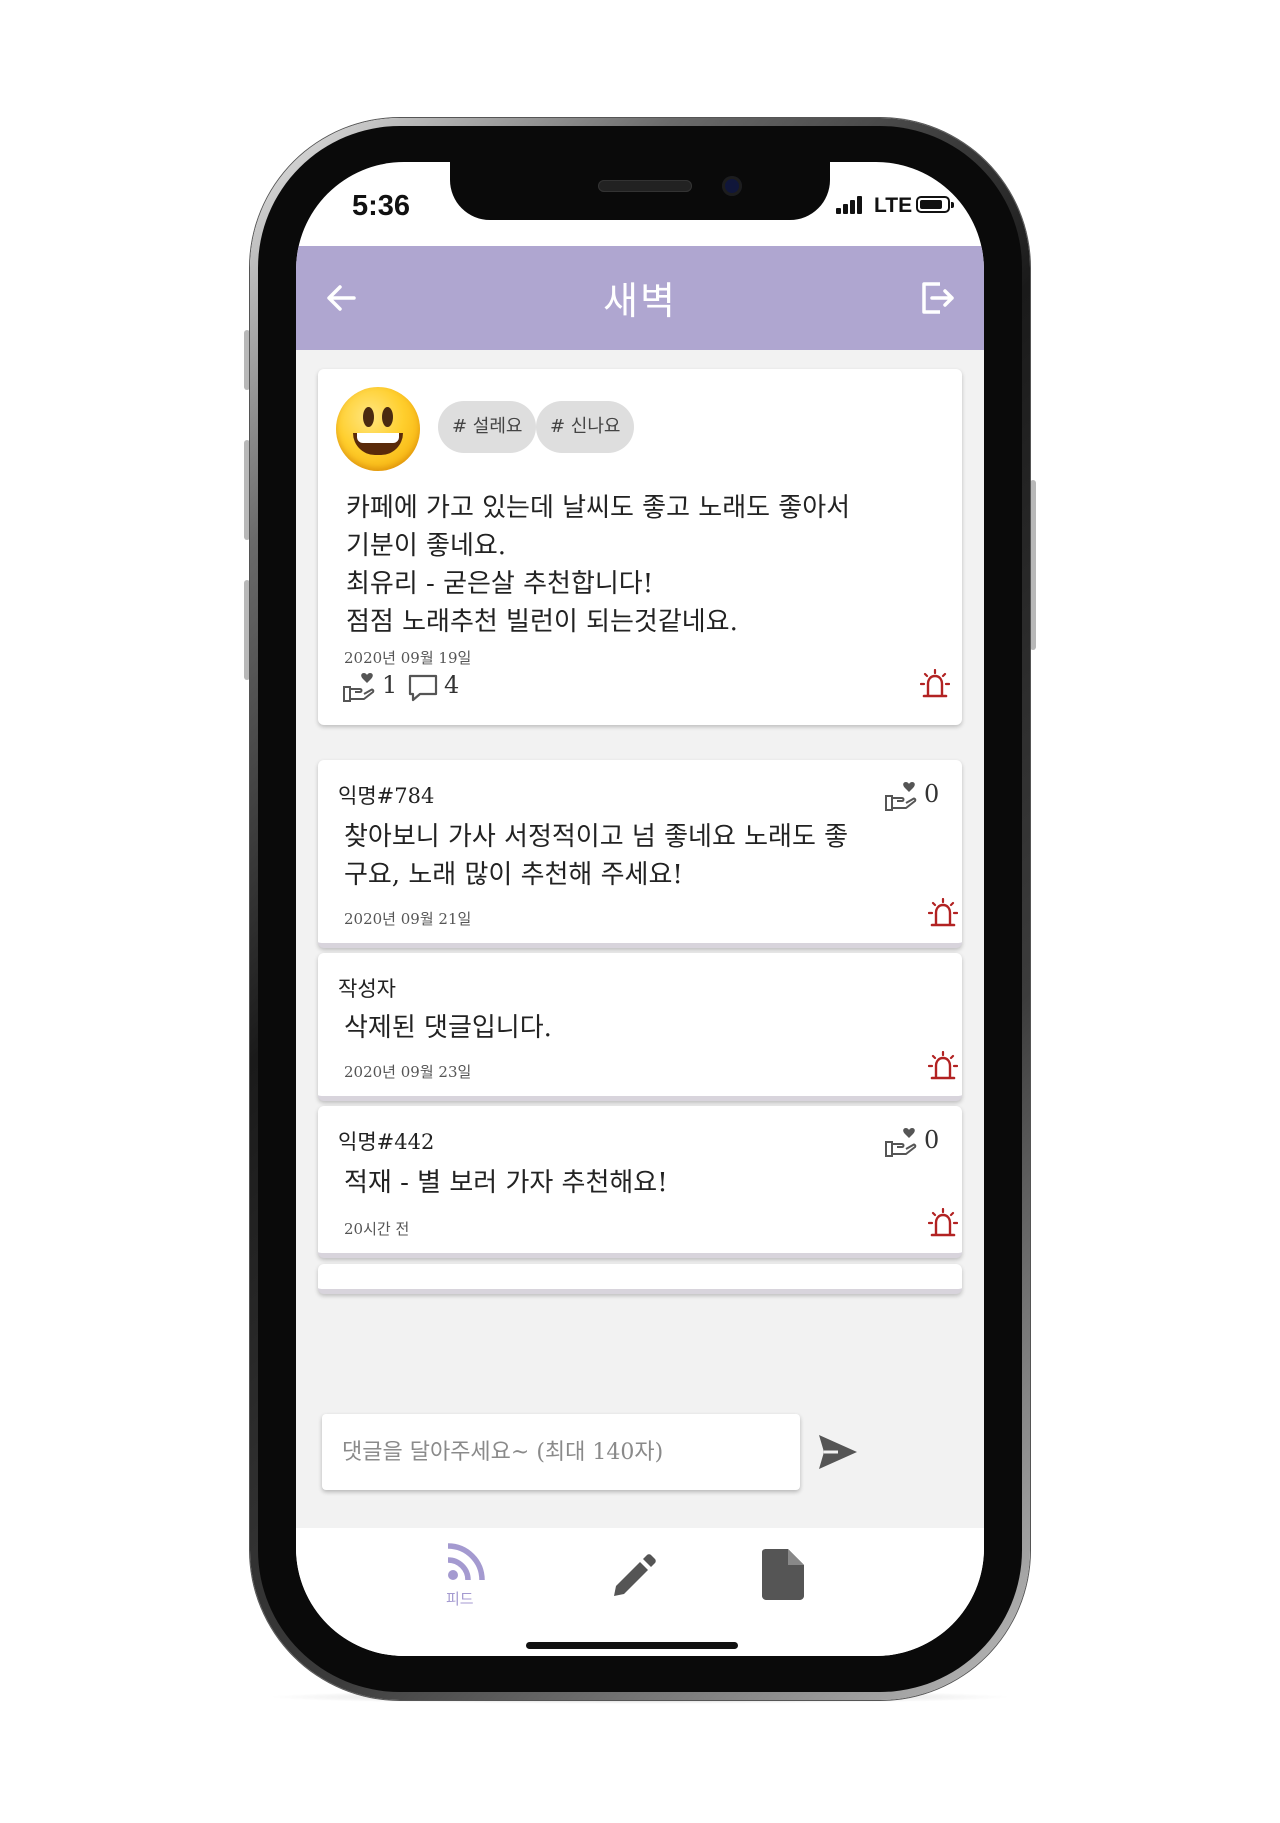  I want to click on speaker, so click(645, 186).